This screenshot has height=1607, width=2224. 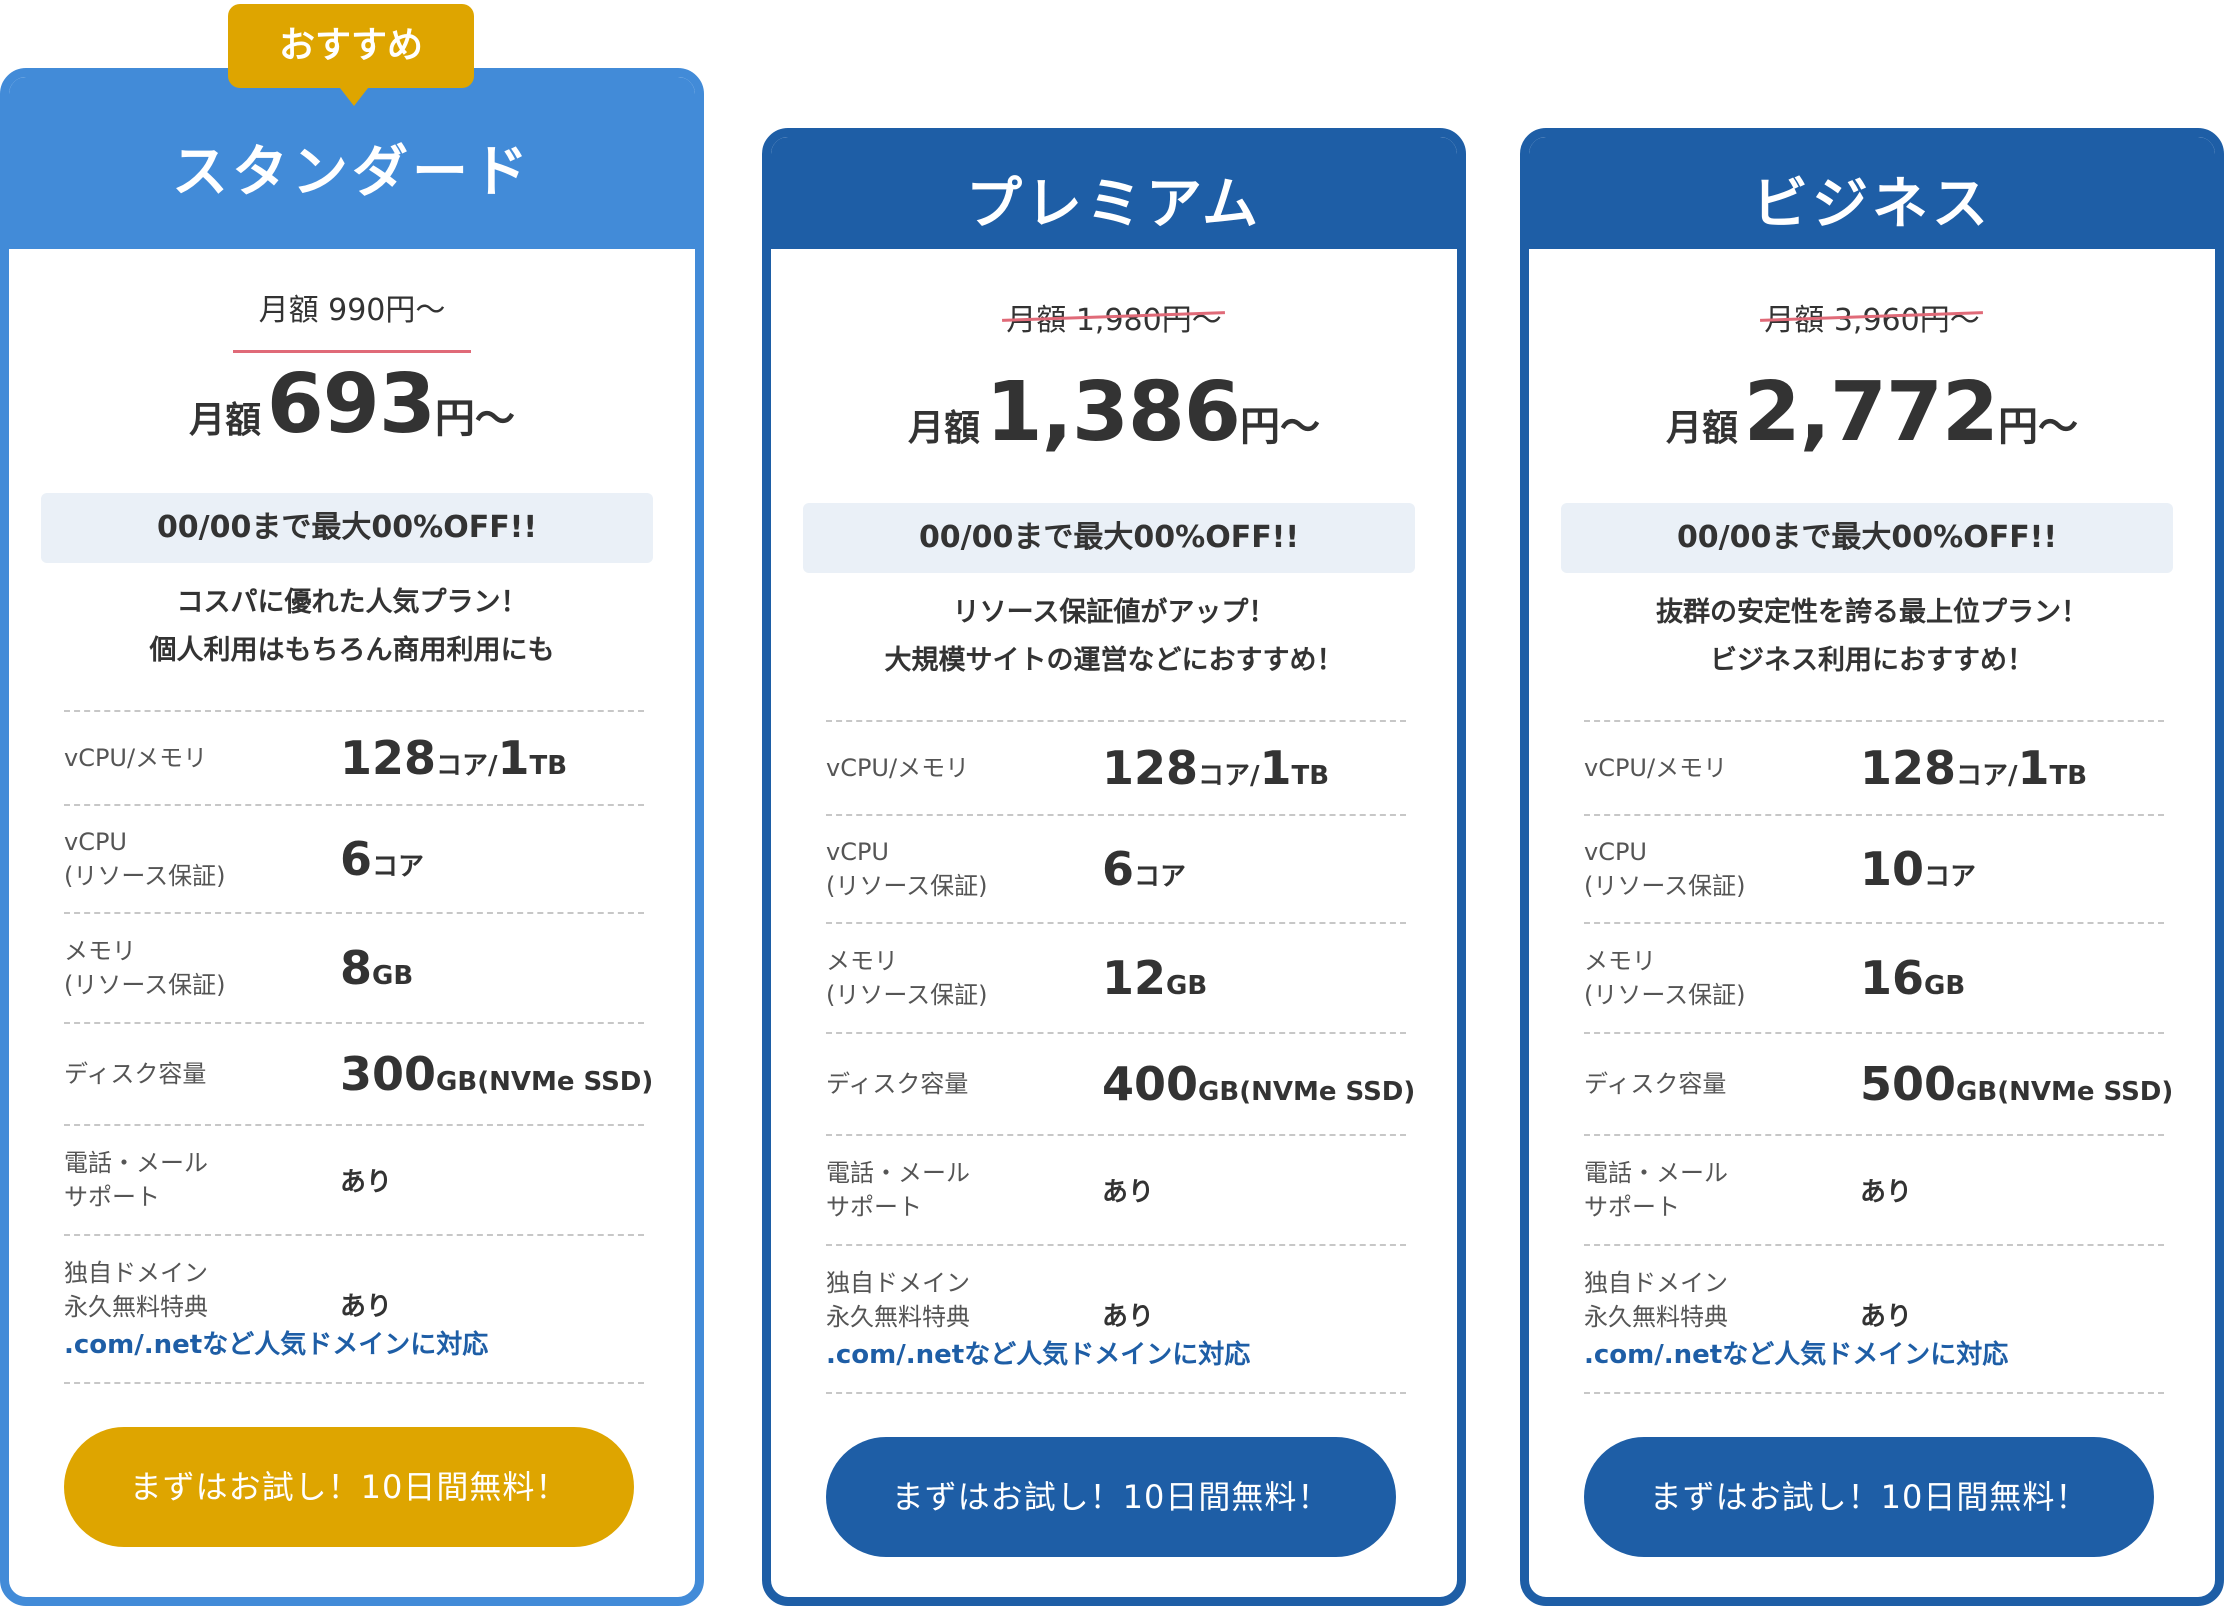 What do you see at coordinates (1120, 1083) in the screenshot?
I see `spec-row-disk: ディスク容量 400GB(NVMe SSD)` at bounding box center [1120, 1083].